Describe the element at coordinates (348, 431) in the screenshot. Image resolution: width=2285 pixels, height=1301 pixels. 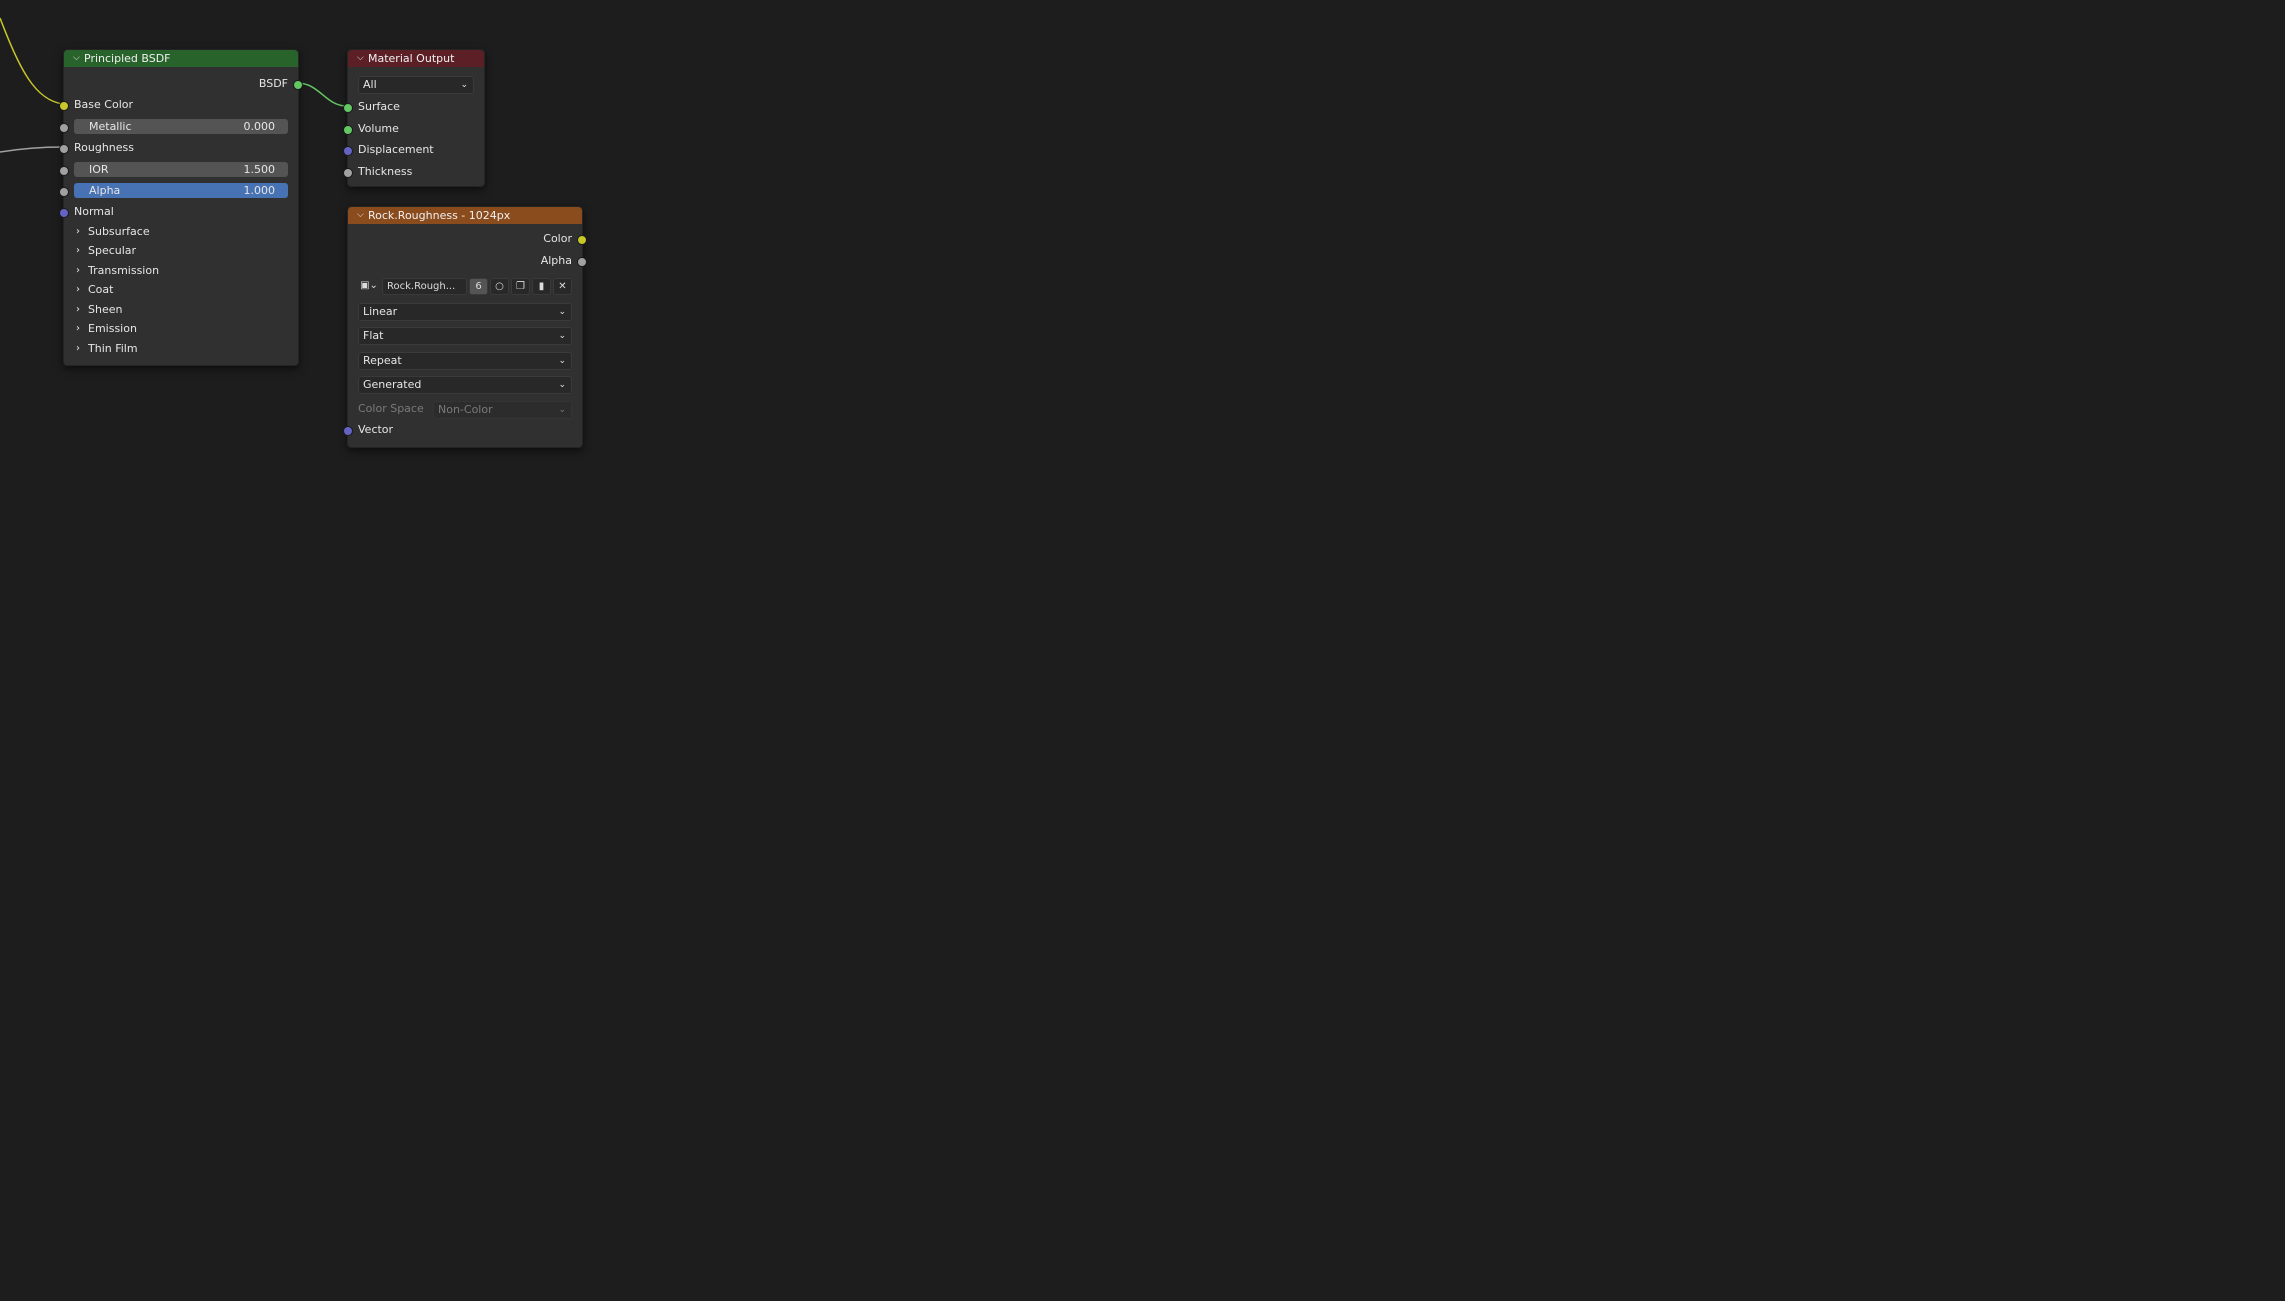
I see `vector-socket` at that location.